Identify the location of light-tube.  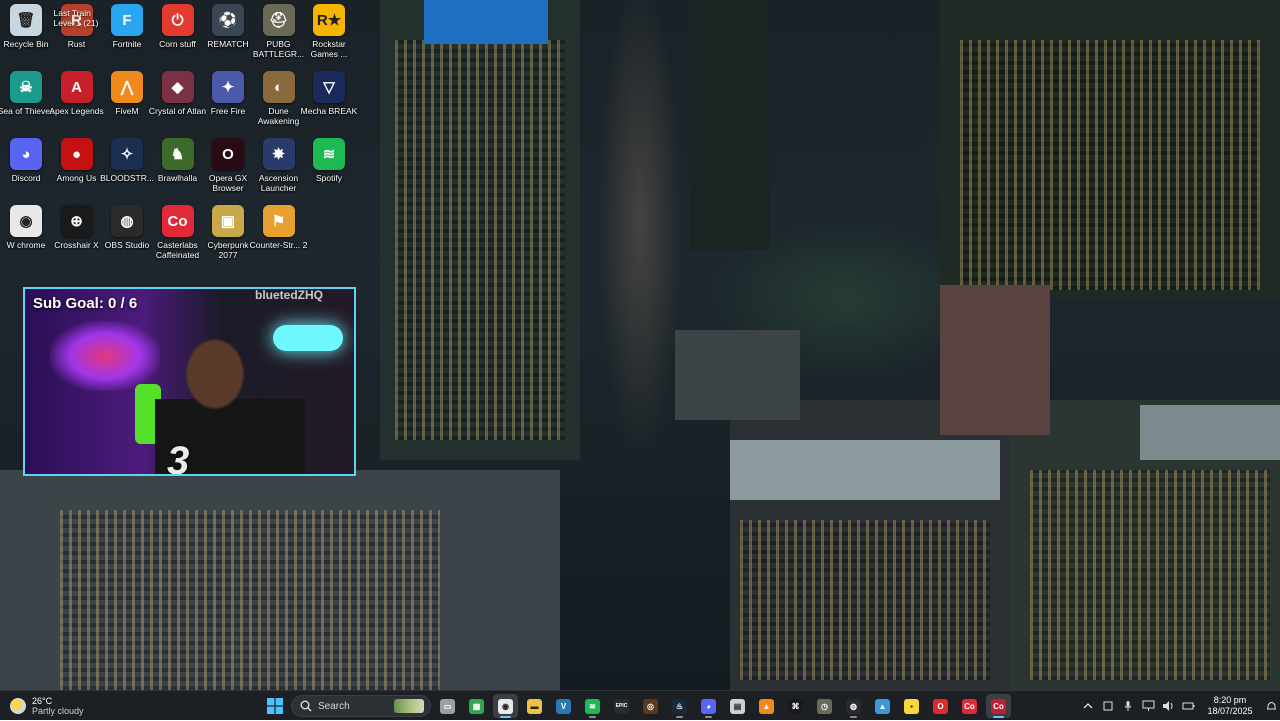
(308, 338).